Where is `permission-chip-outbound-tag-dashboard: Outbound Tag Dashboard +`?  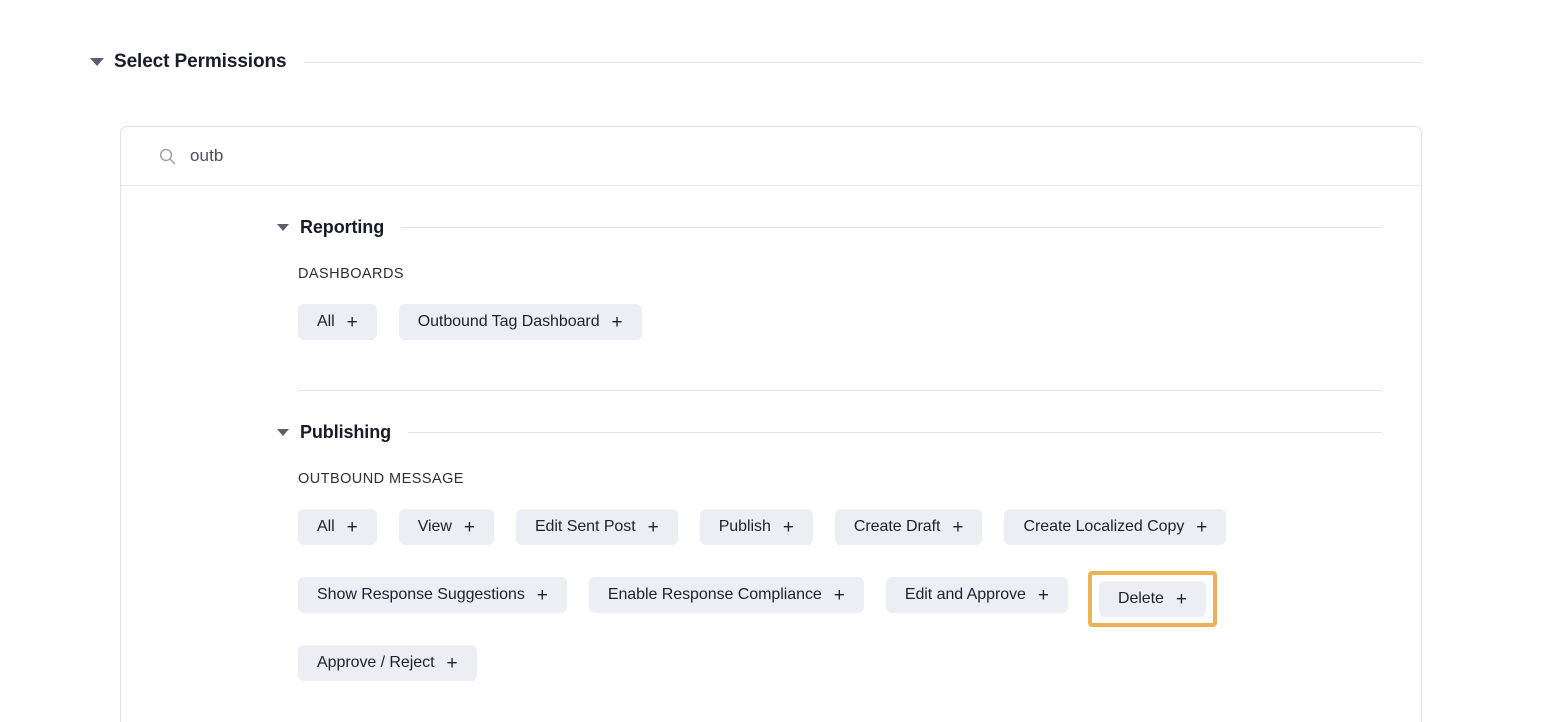
permission-chip-outbound-tag-dashboard: Outbound Tag Dashboard + is located at coordinates (520, 322).